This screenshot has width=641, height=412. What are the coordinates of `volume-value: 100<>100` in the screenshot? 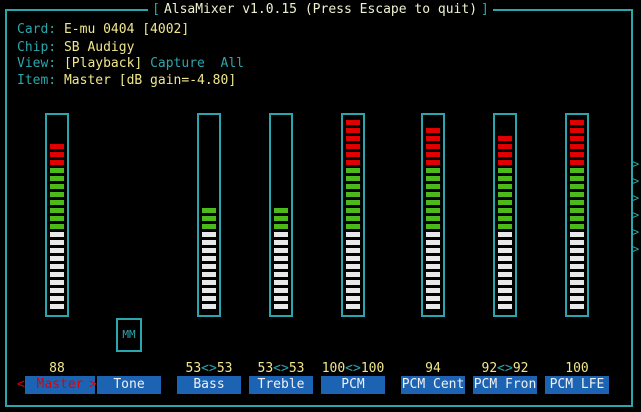 It's located at (353, 368).